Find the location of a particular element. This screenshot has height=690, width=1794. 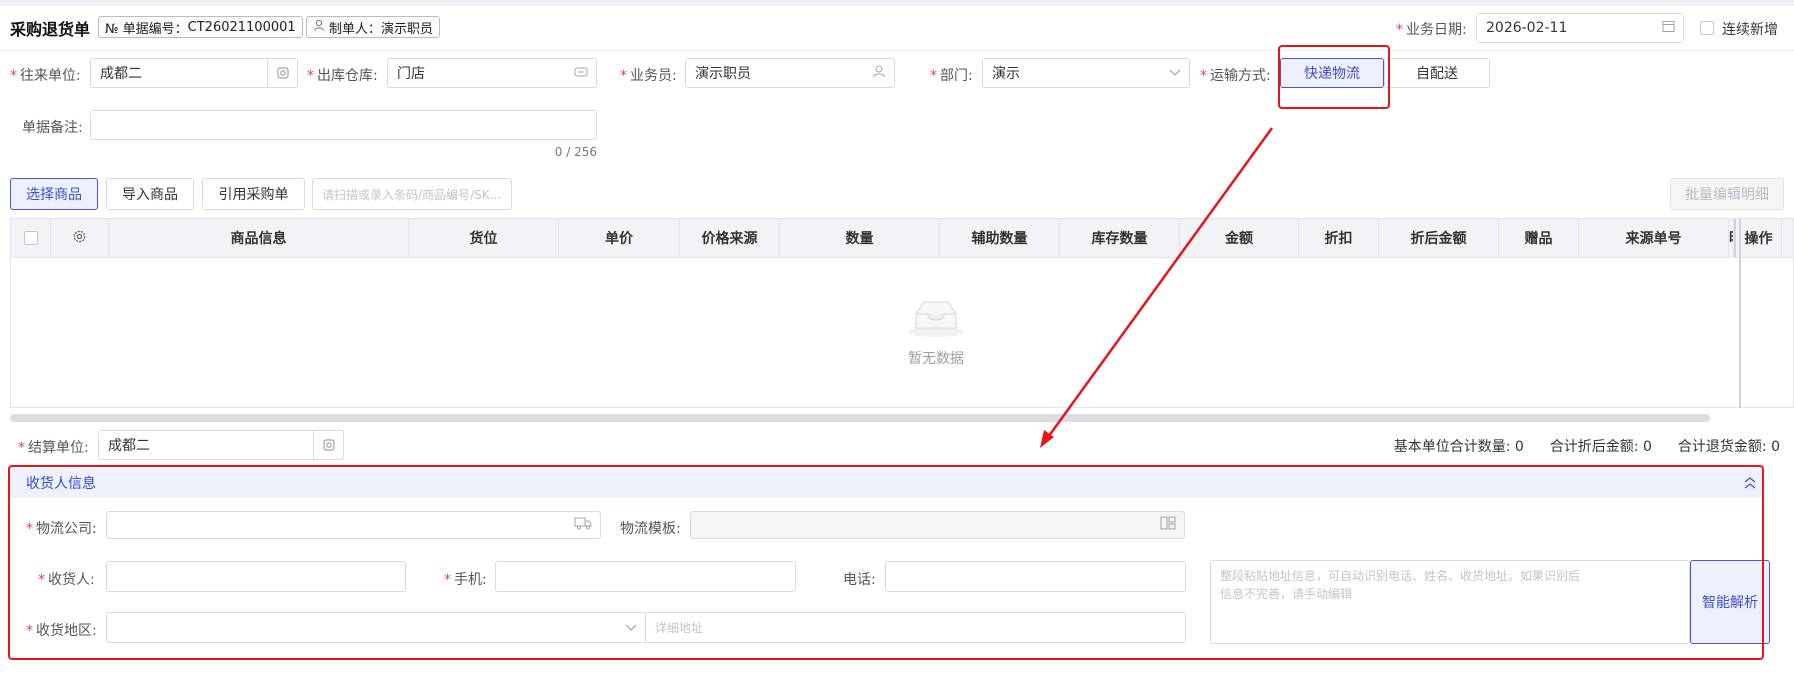

logistics-template-input is located at coordinates (937, 525).